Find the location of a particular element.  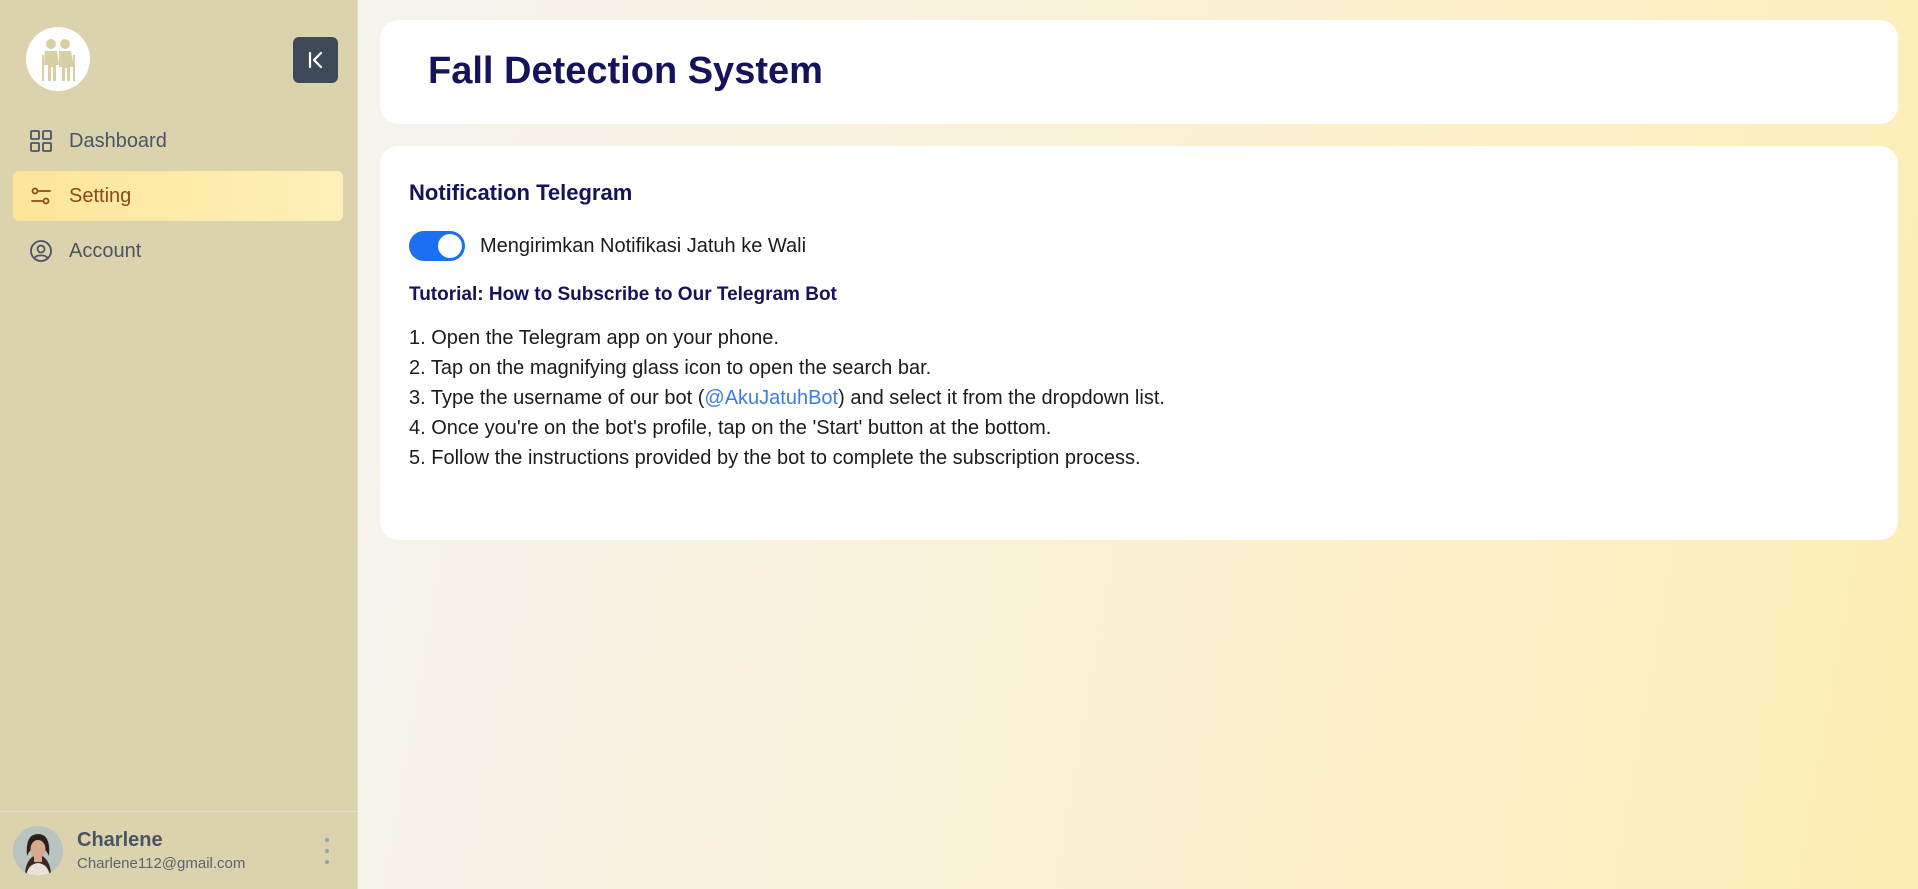

bot-username-link: @AkuJatuhBot is located at coordinates (771, 398).